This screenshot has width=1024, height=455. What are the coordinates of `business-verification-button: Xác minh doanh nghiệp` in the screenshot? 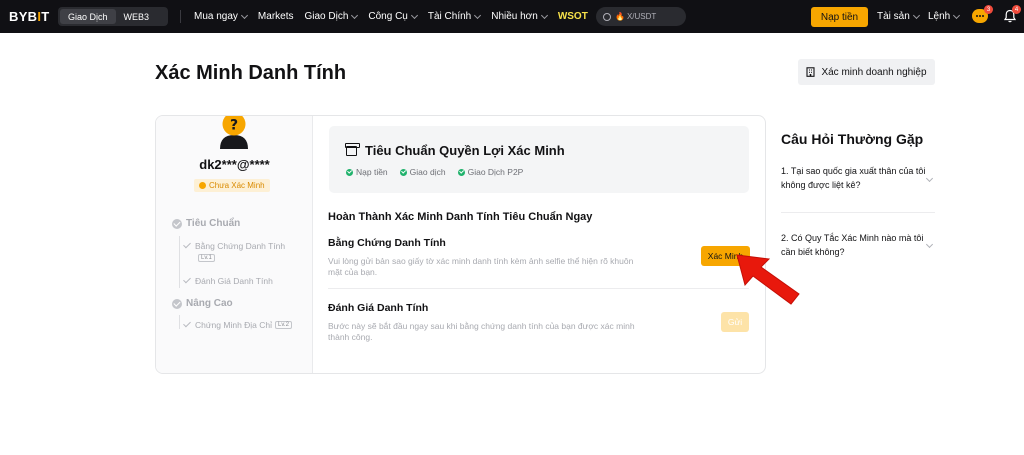 It's located at (866, 72).